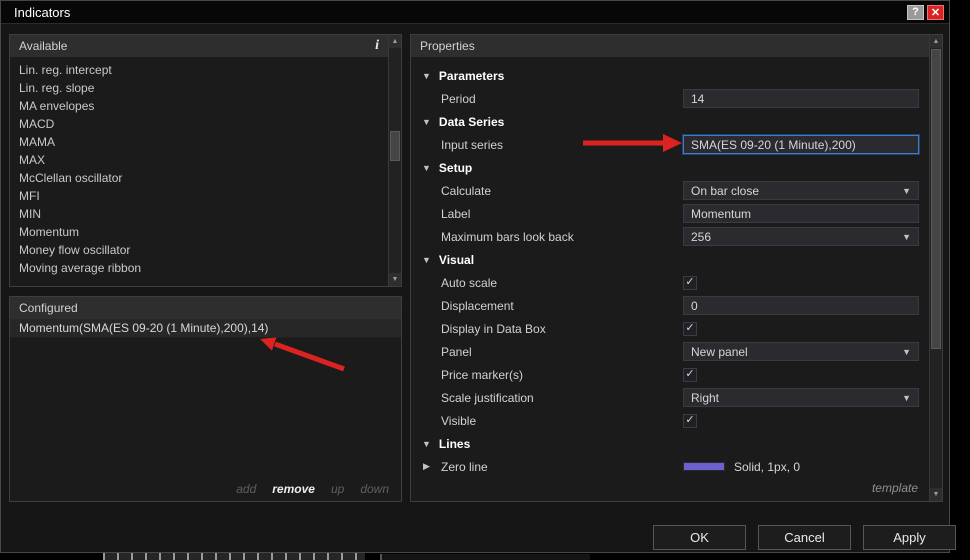  Describe the element at coordinates (801, 98) in the screenshot. I see `period-input: 14` at that location.